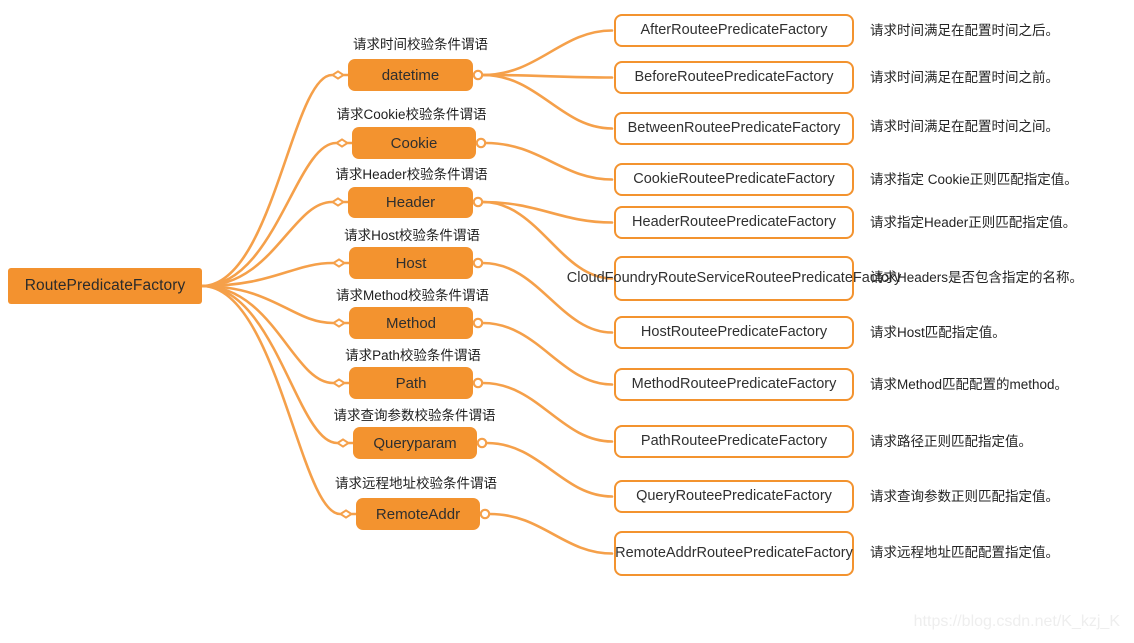  I want to click on branch-node-path: Path, so click(411, 383).